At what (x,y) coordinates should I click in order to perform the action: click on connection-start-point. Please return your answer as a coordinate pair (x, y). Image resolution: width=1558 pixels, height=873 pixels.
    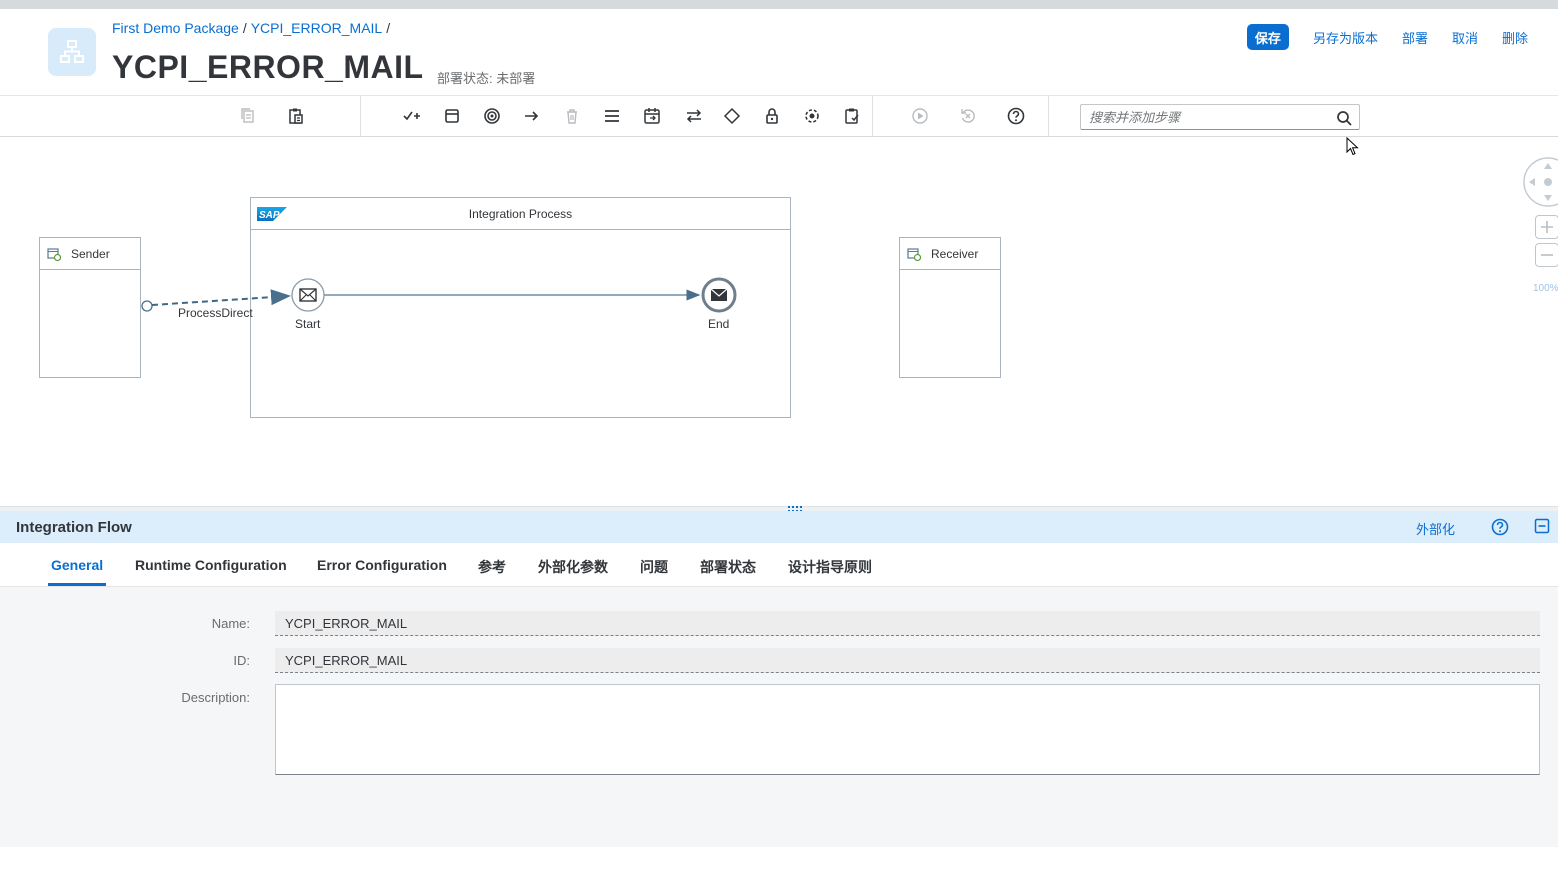
    Looking at the image, I should click on (147, 306).